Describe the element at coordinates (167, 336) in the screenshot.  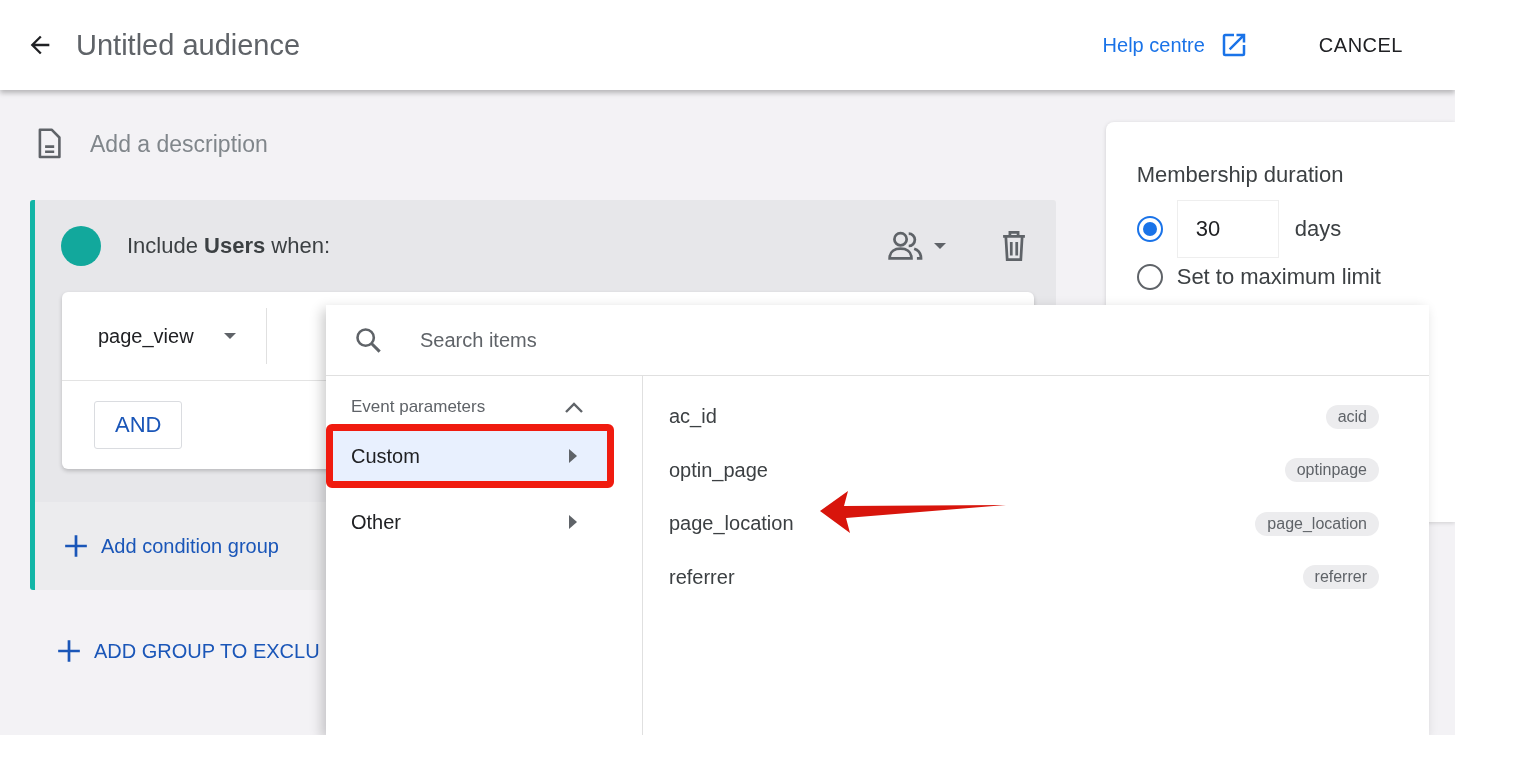
I see `event-dropdown: page_view` at that location.